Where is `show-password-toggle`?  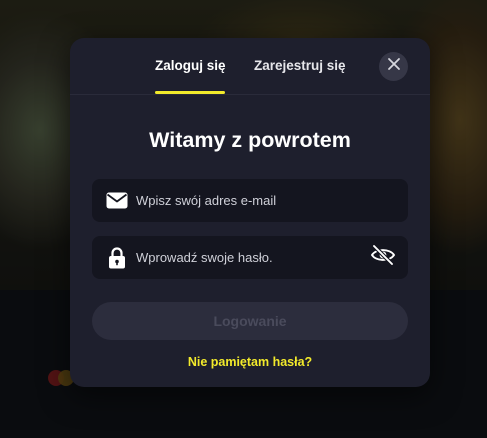
show-password-toggle is located at coordinates (383, 257).